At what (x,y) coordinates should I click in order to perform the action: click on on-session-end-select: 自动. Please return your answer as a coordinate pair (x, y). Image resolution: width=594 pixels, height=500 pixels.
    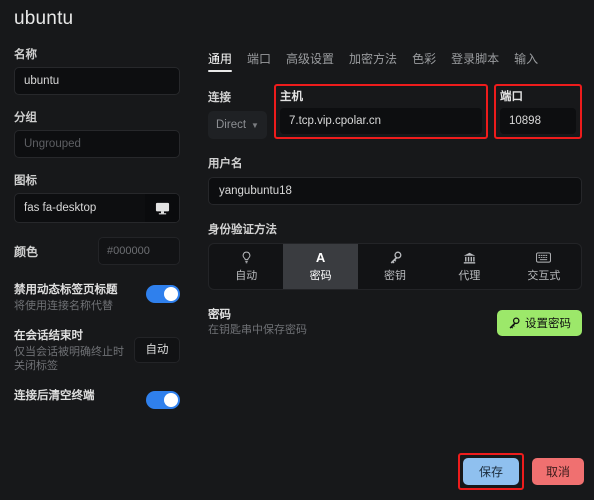
    Looking at the image, I should click on (157, 350).